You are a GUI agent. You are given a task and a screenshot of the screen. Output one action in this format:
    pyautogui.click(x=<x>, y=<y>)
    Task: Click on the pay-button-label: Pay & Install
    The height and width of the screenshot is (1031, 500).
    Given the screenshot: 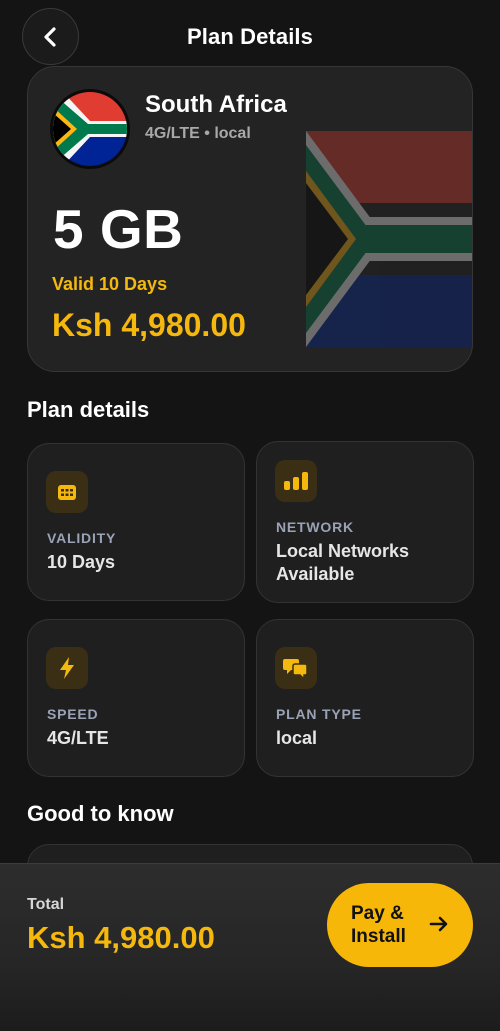 What is the action you would take?
    pyautogui.click(x=378, y=925)
    